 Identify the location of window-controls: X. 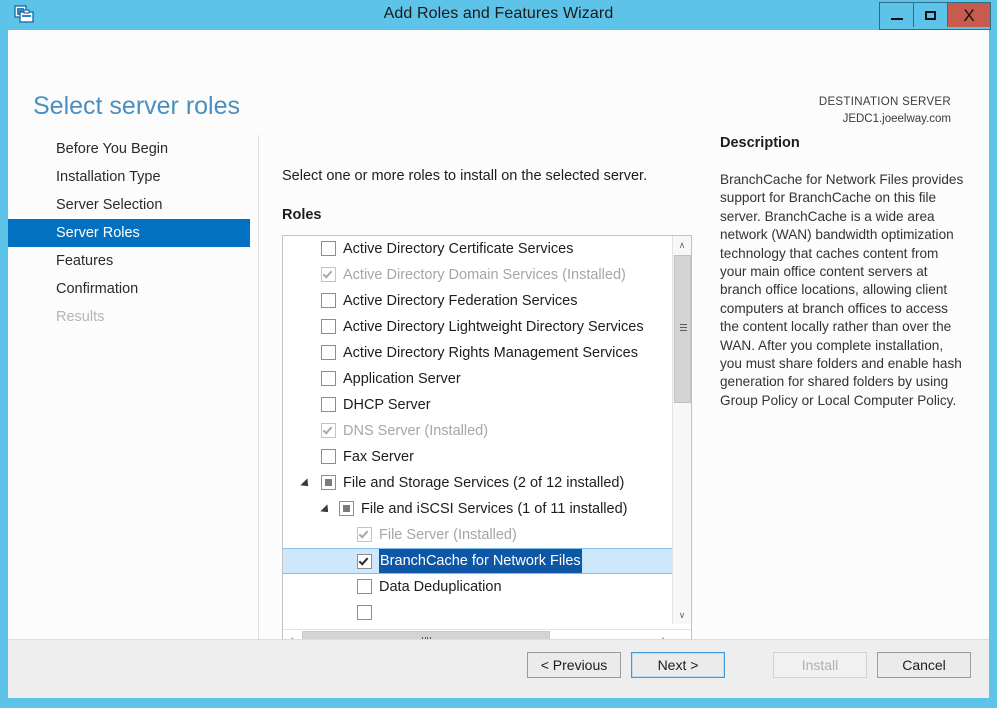
(935, 16).